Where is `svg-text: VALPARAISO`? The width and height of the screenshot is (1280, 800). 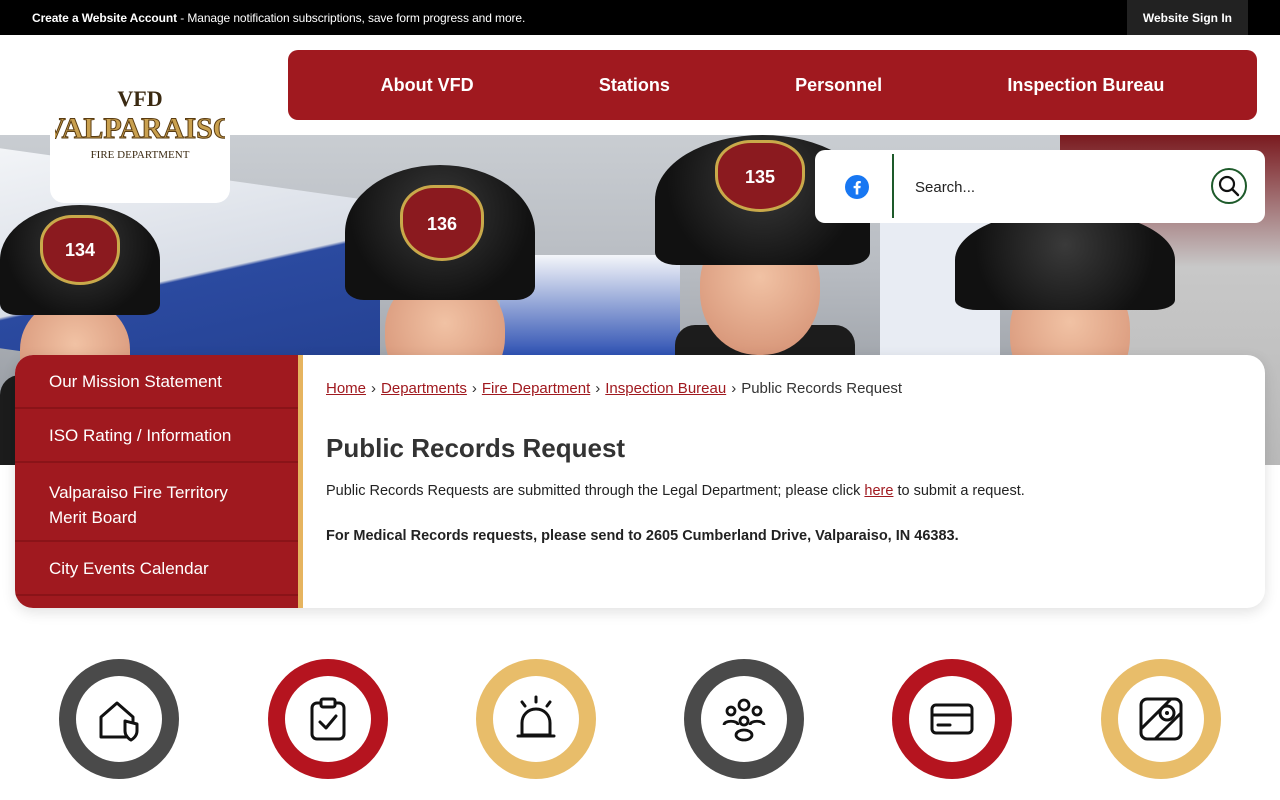
svg-text: VALPARAISO is located at coordinates (140, 128).